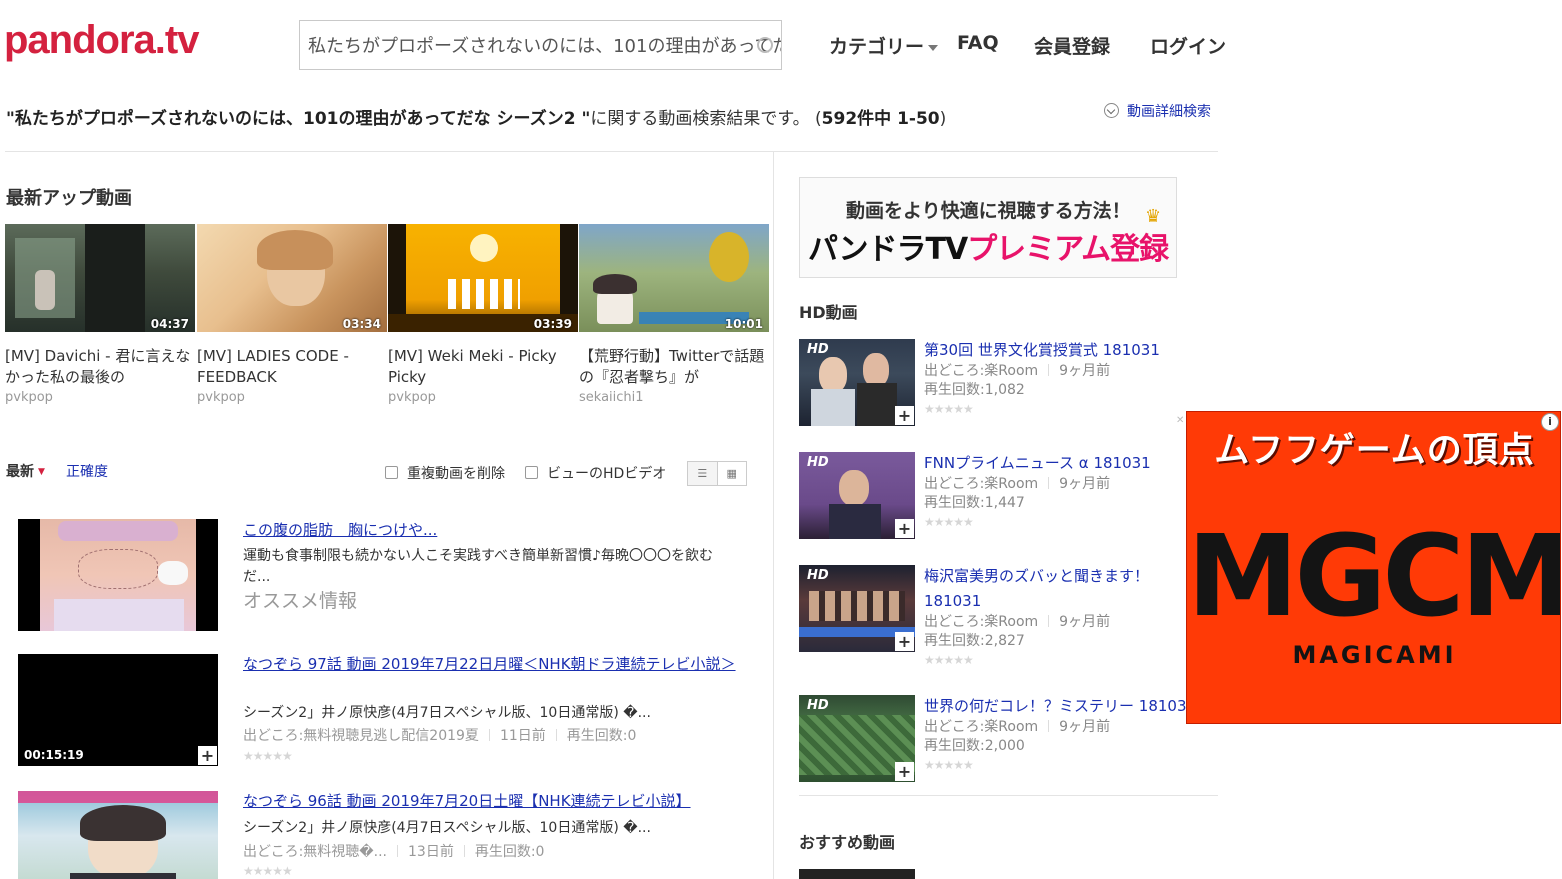  I want to click on hd-title: 第30回 世界文化賞授賞式 181031, so click(1059, 350).